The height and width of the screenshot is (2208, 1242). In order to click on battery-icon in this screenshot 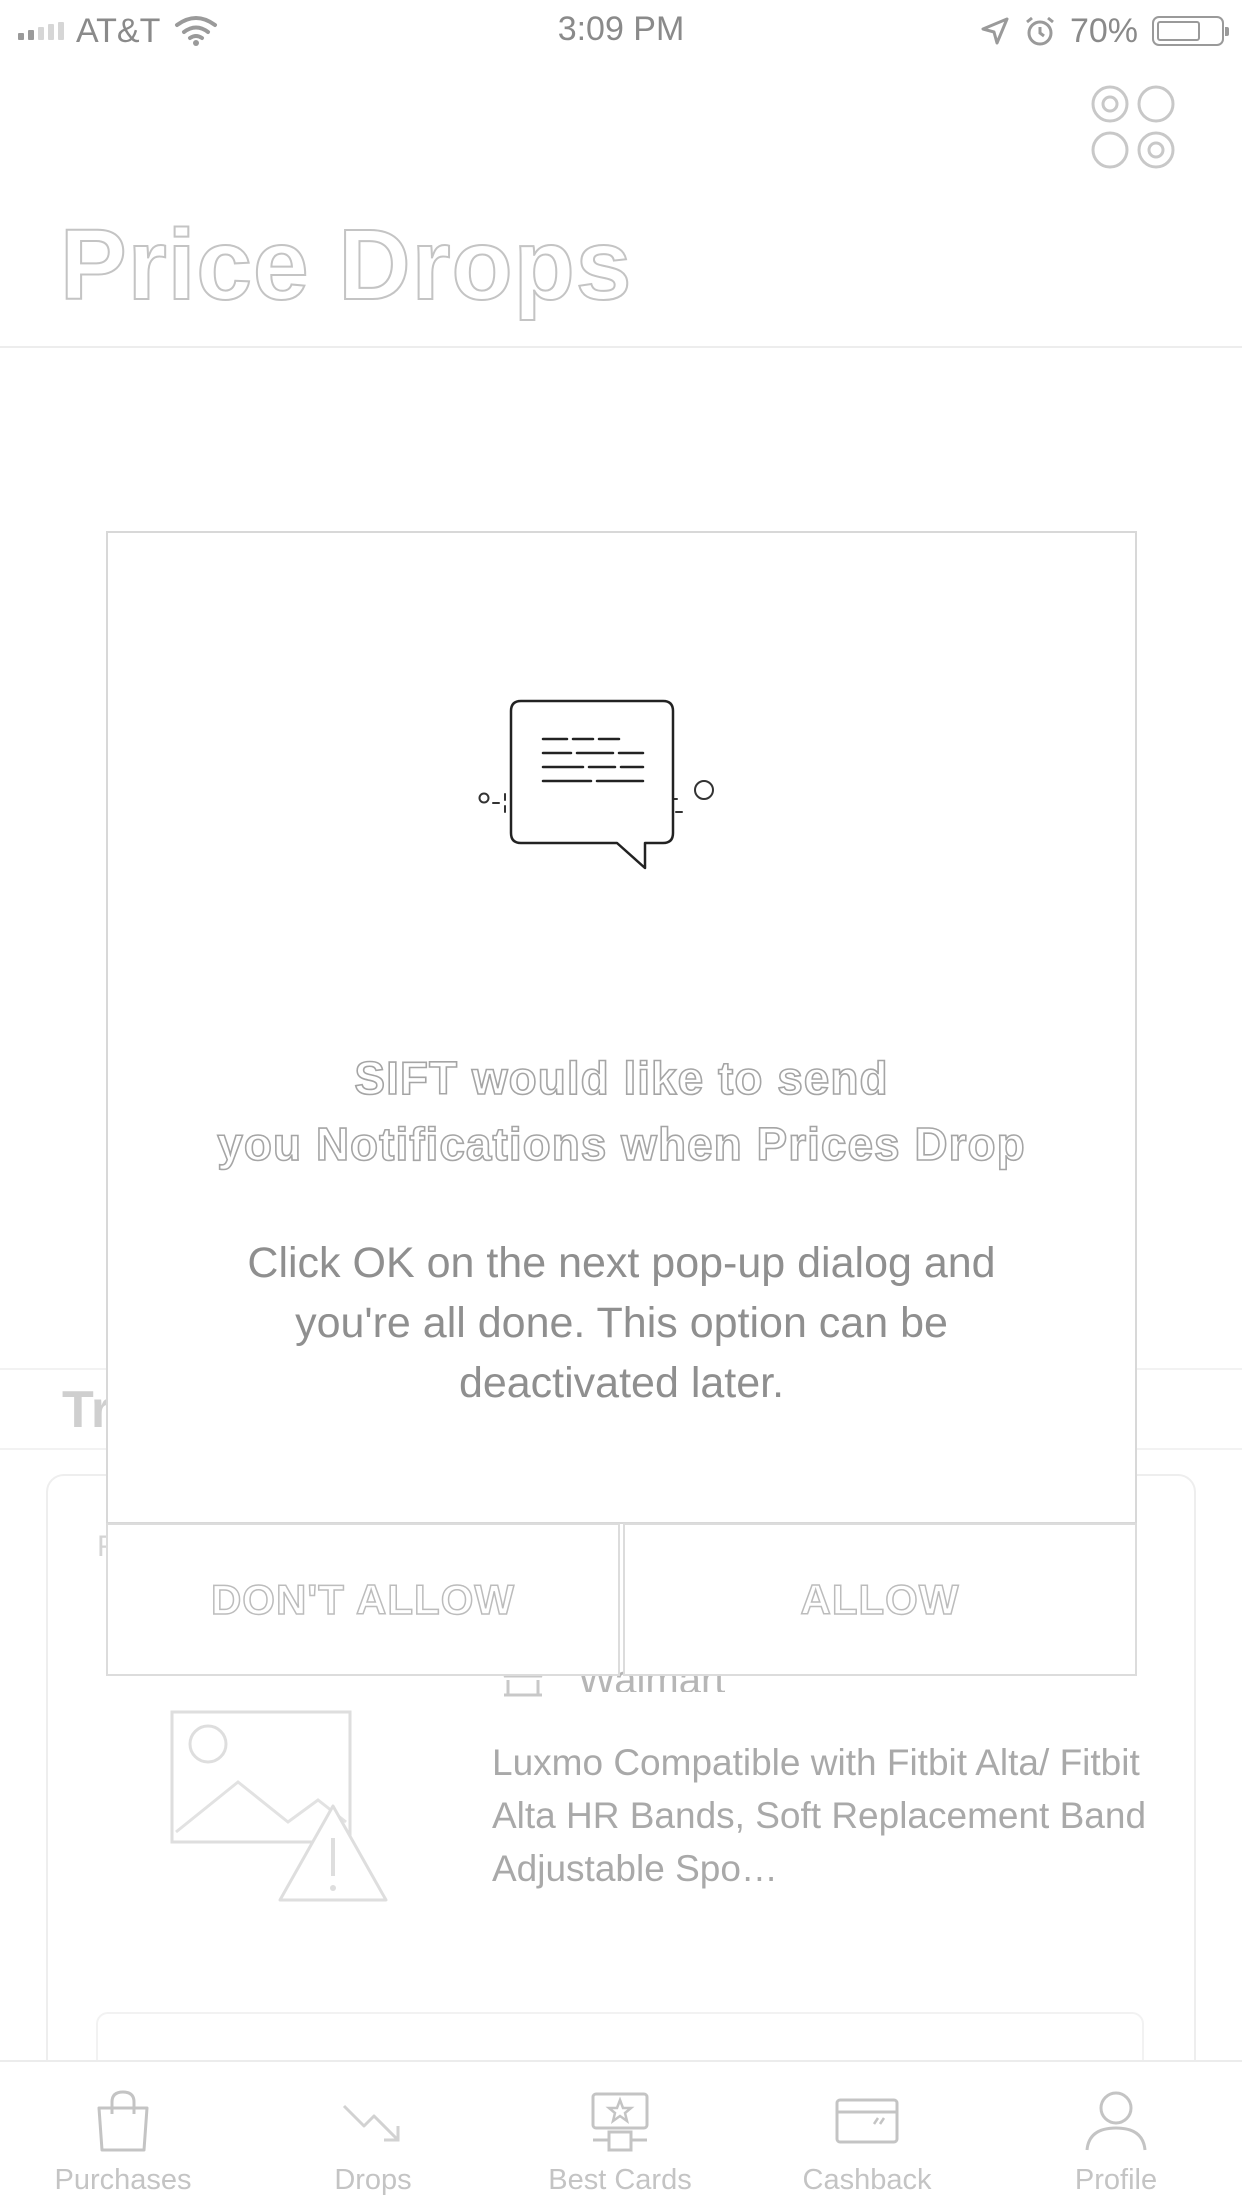, I will do `click(1190, 31)`.